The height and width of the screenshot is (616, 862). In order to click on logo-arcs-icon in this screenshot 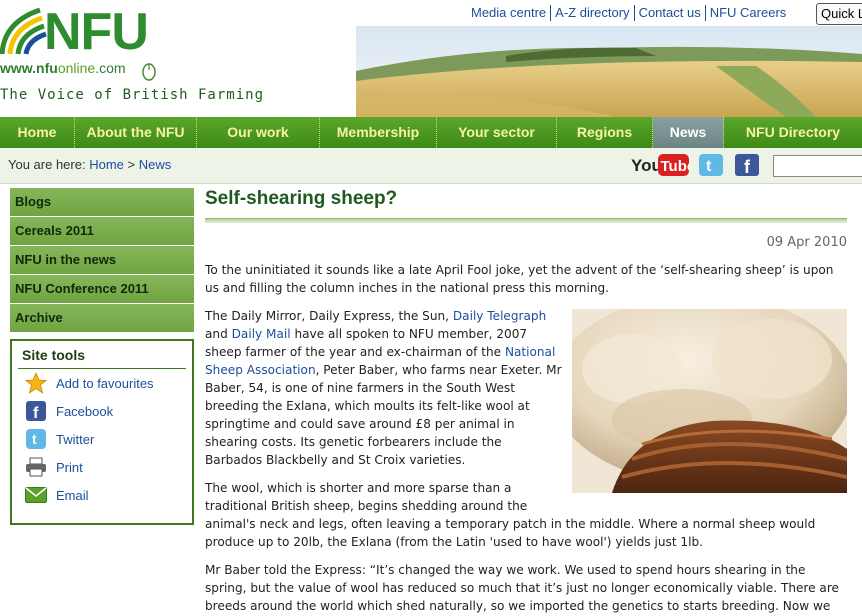, I will do `click(23, 31)`.